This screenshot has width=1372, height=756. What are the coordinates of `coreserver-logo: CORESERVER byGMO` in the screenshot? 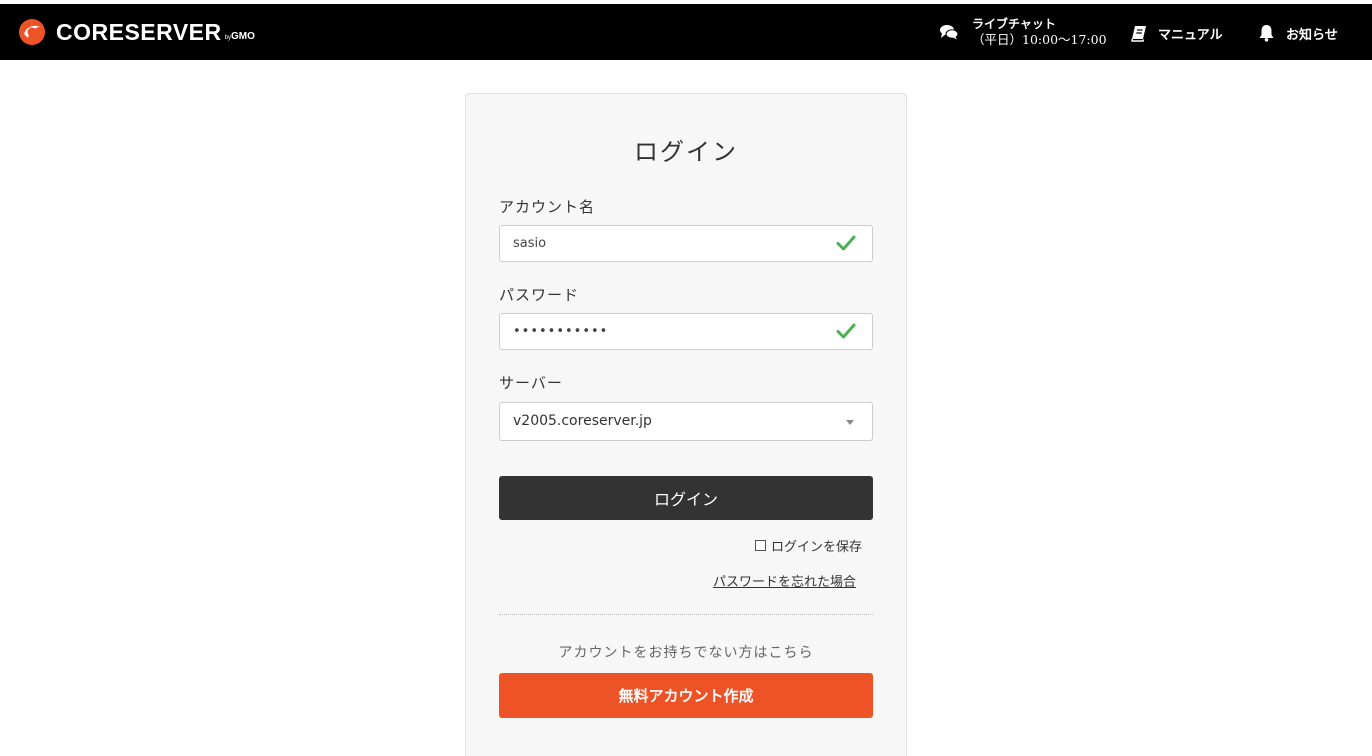 It's located at (136, 32).